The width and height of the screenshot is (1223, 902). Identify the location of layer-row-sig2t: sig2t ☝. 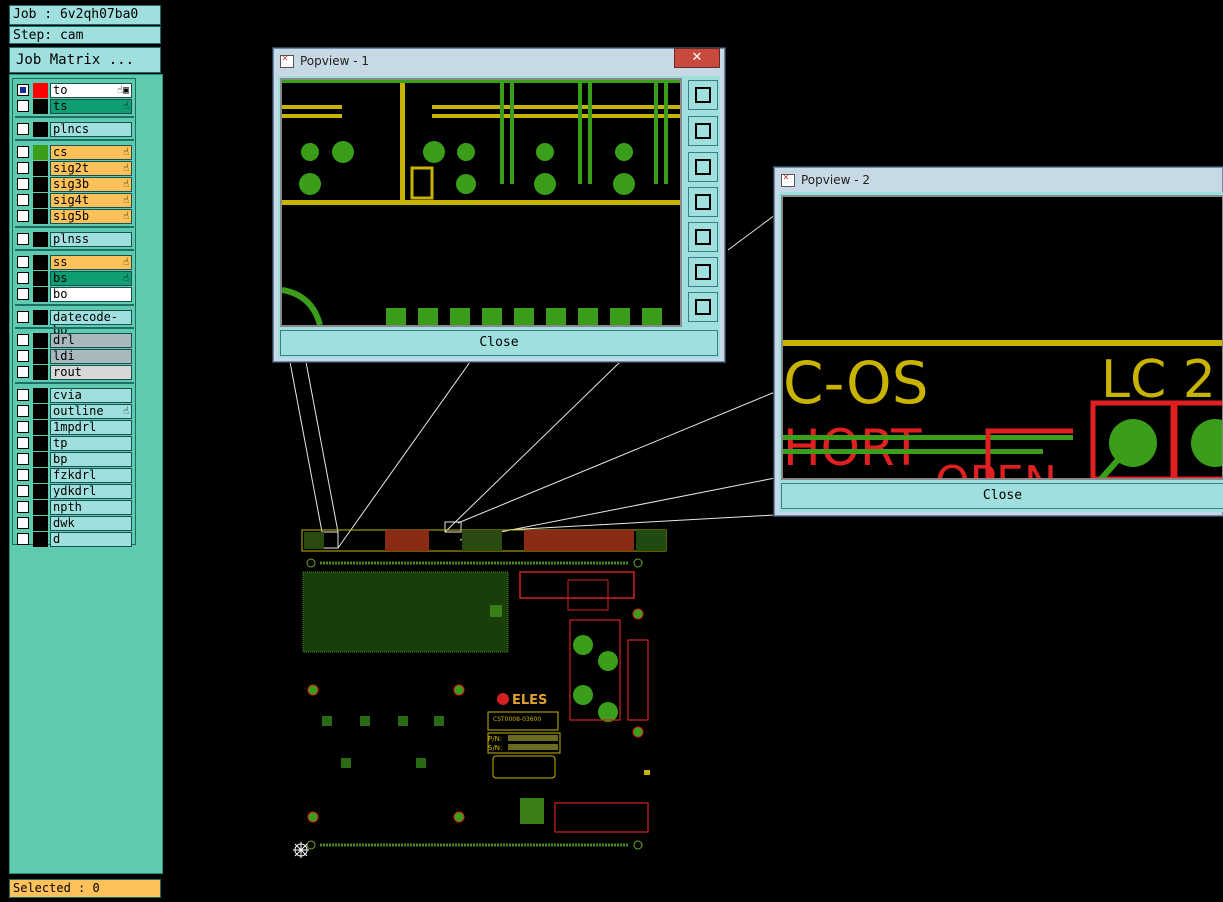
(76, 168).